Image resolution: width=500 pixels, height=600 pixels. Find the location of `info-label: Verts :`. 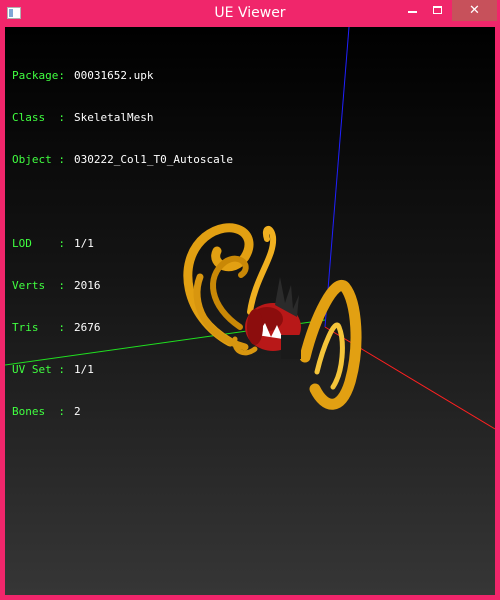

info-label: Verts : is located at coordinates (38, 285).